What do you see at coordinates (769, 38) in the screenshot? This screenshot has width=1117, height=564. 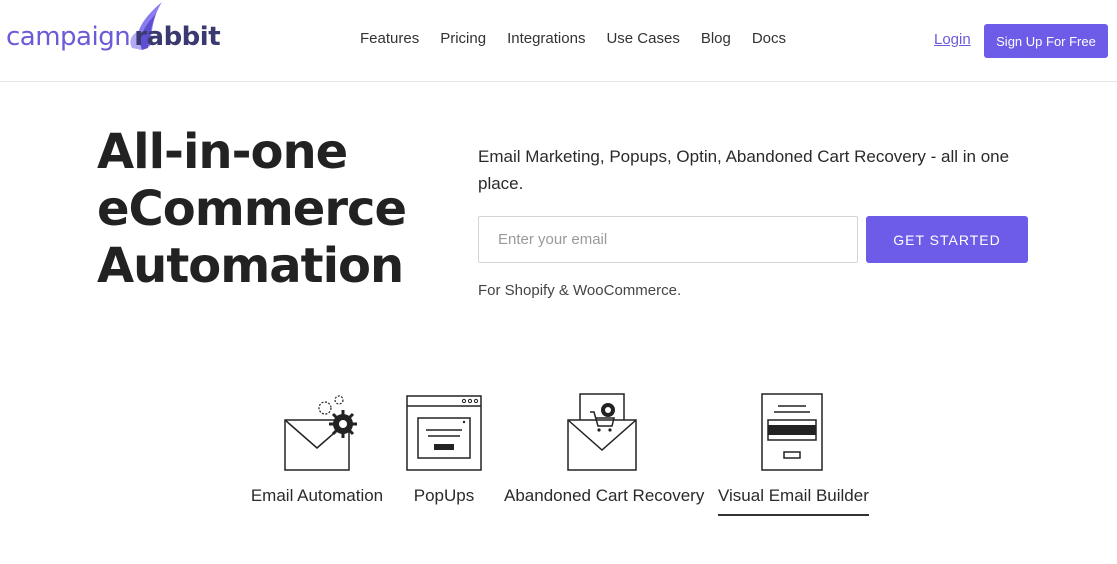 I see `nav-docs: Docs` at bounding box center [769, 38].